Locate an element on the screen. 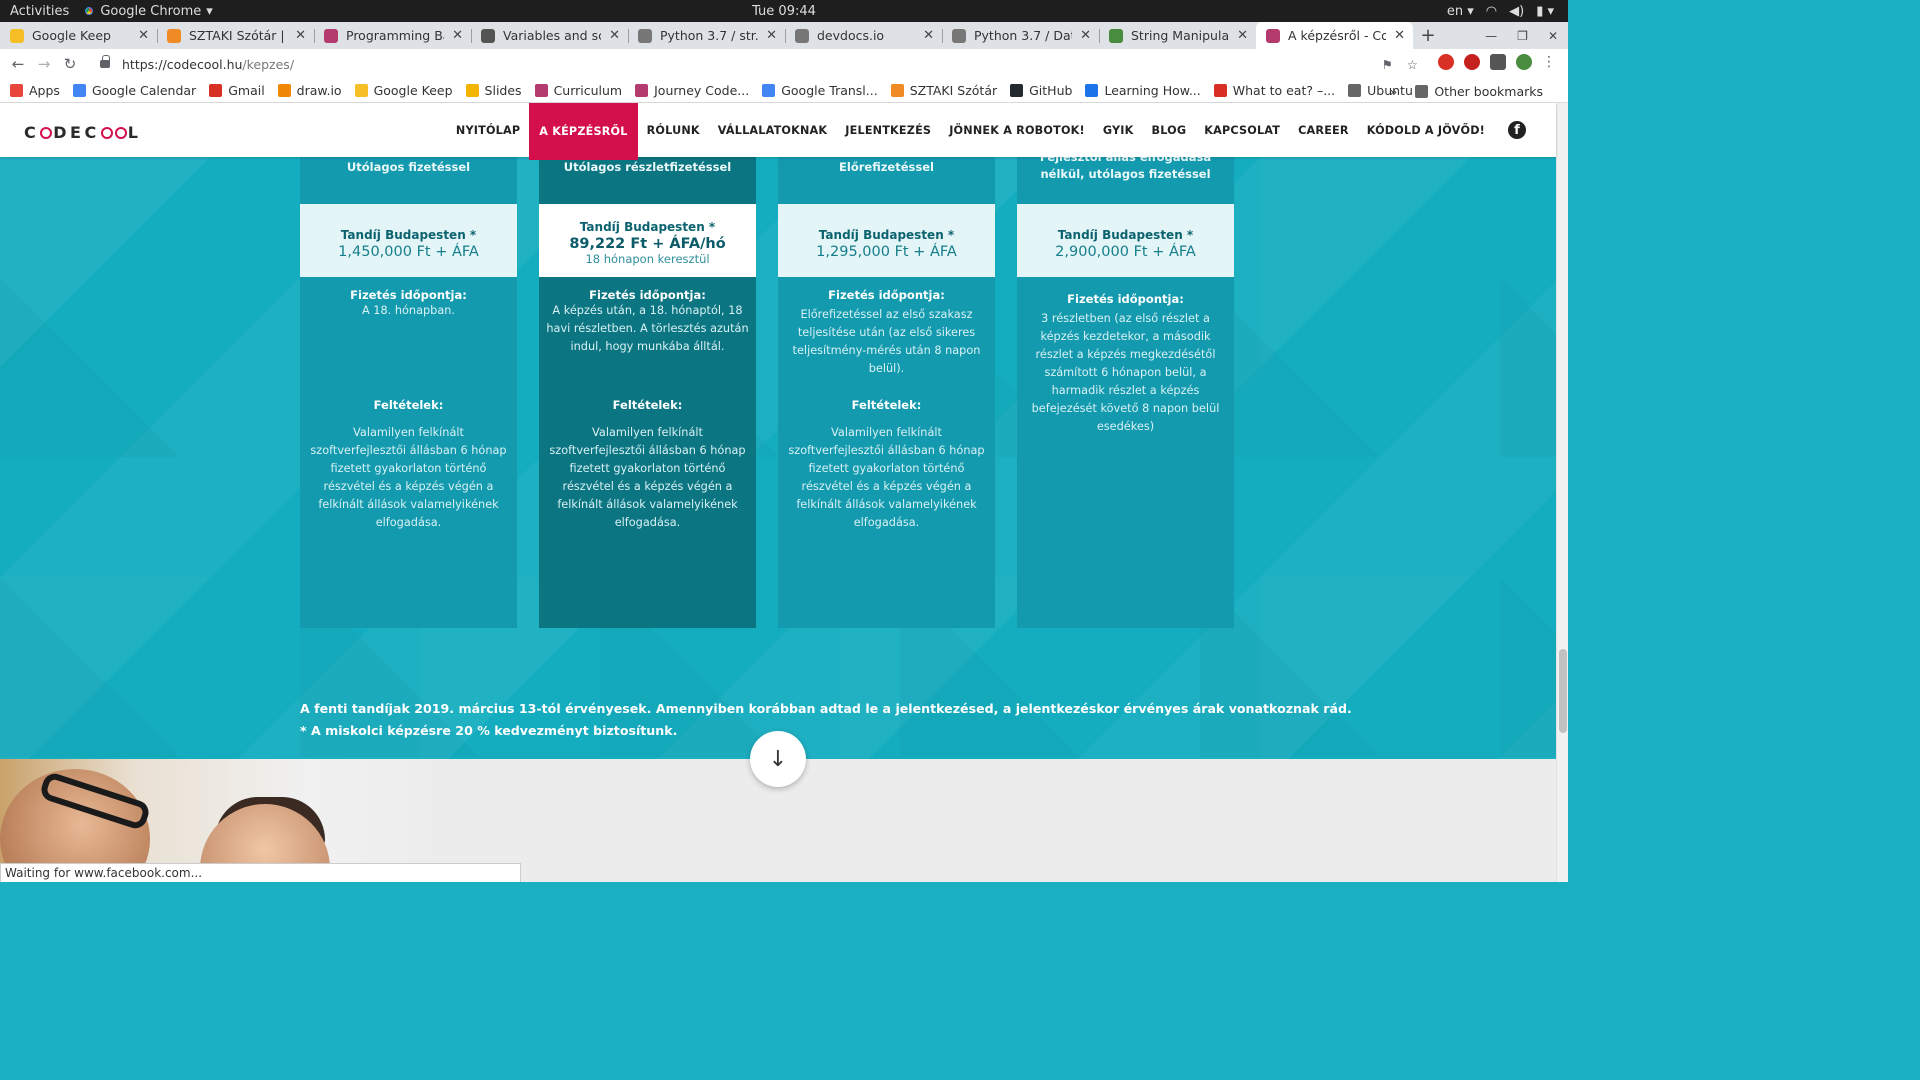  bookmark-item: Google Keep is located at coordinates (403, 90).